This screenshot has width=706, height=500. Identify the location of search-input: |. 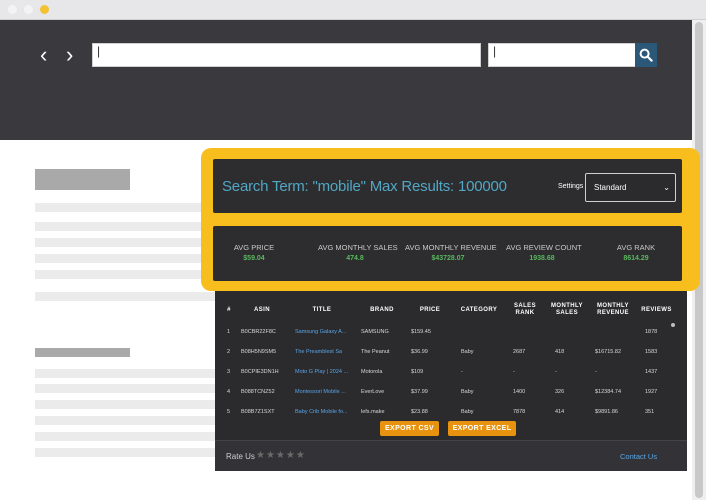
(562, 55).